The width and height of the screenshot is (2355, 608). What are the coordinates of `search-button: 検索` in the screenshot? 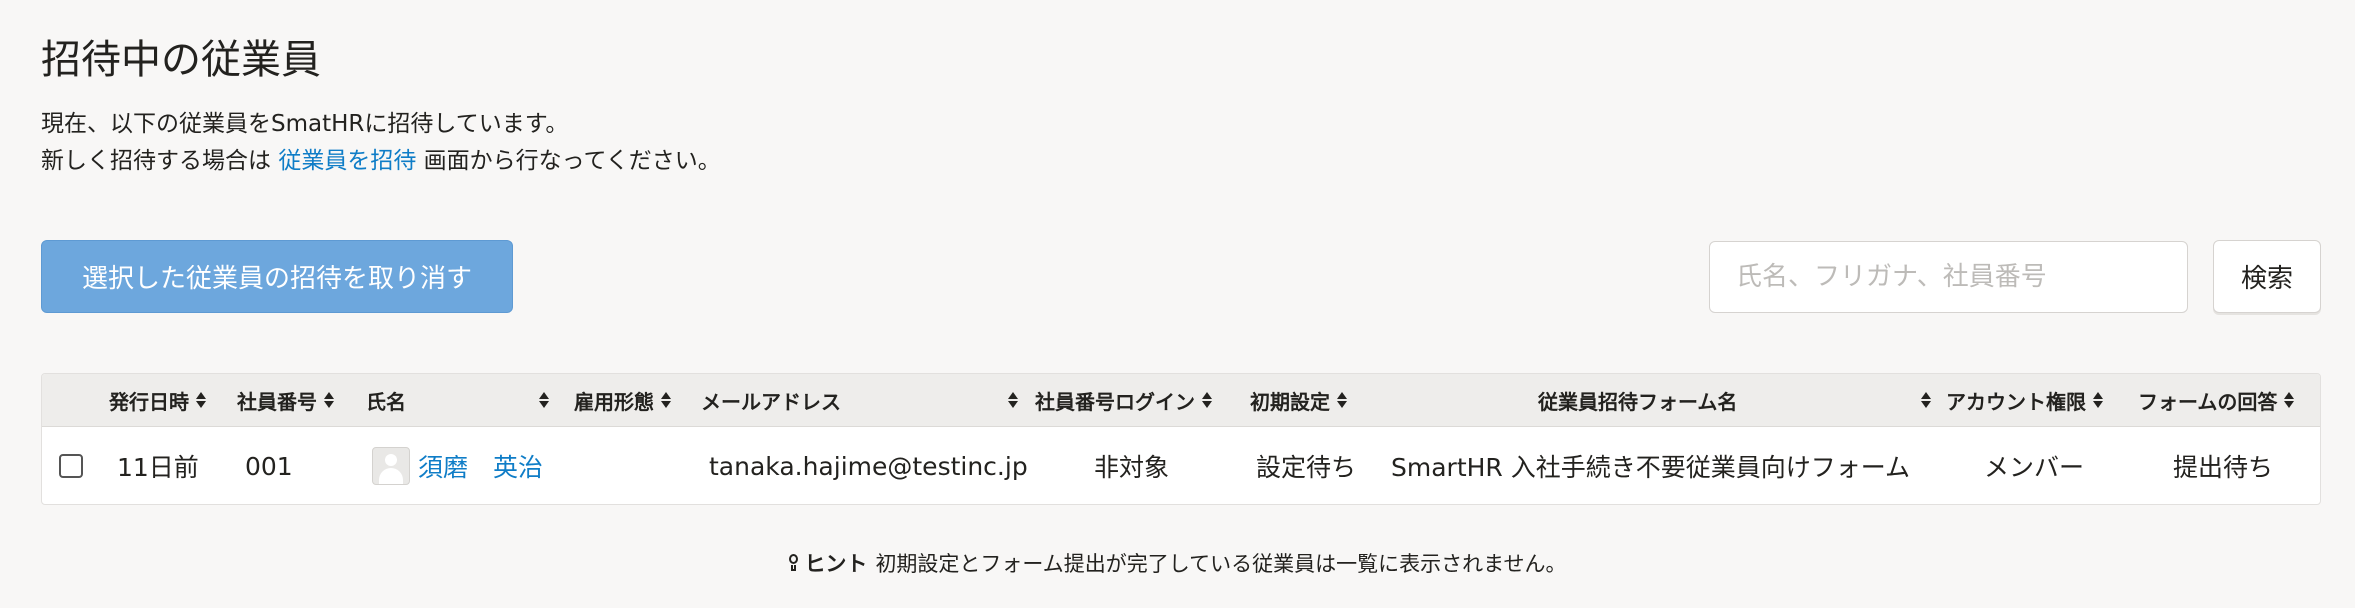 It's located at (2267, 276).